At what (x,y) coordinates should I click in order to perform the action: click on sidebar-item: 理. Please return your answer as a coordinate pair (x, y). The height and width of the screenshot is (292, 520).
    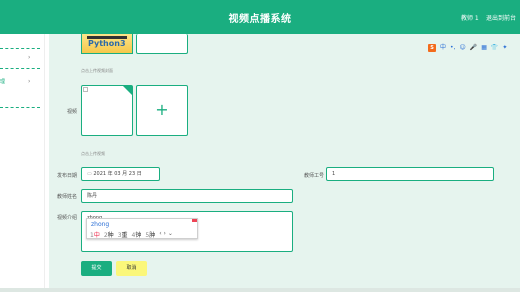
    Looking at the image, I should click on (2, 81).